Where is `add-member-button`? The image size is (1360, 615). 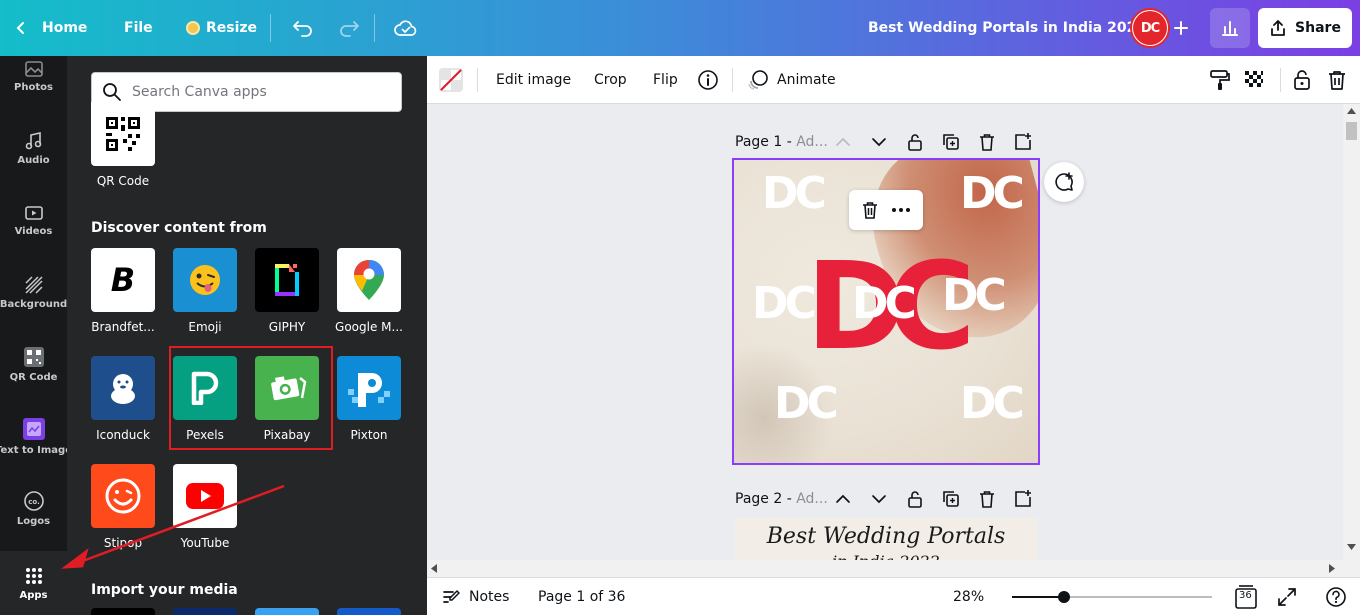
add-member-button is located at coordinates (1181, 28).